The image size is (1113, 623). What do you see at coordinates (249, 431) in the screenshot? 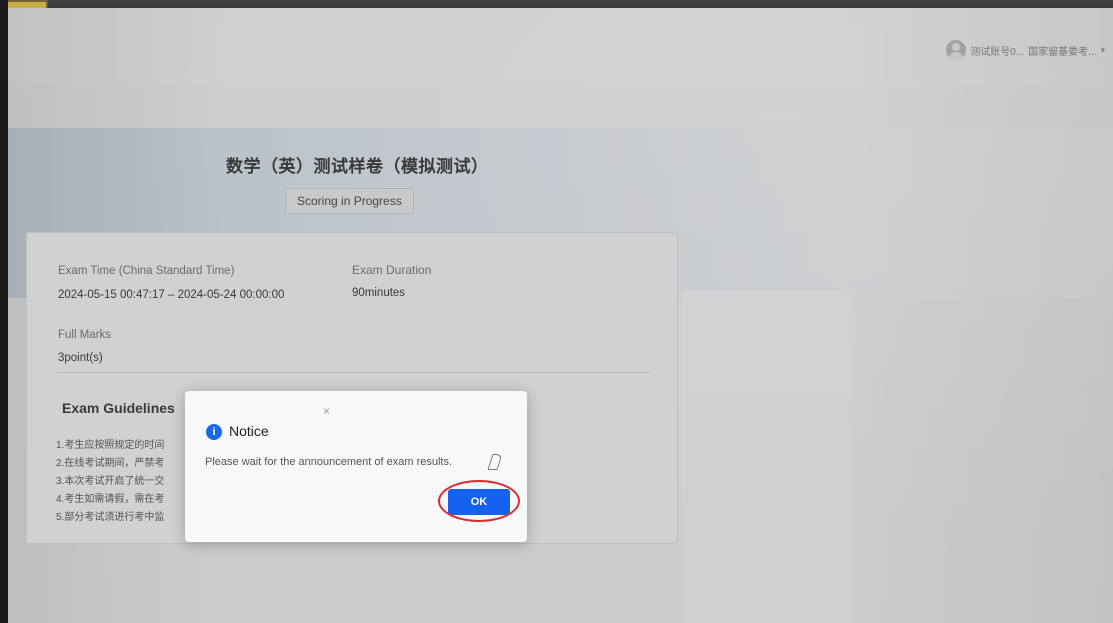
I see `dialog-title: Notice` at bounding box center [249, 431].